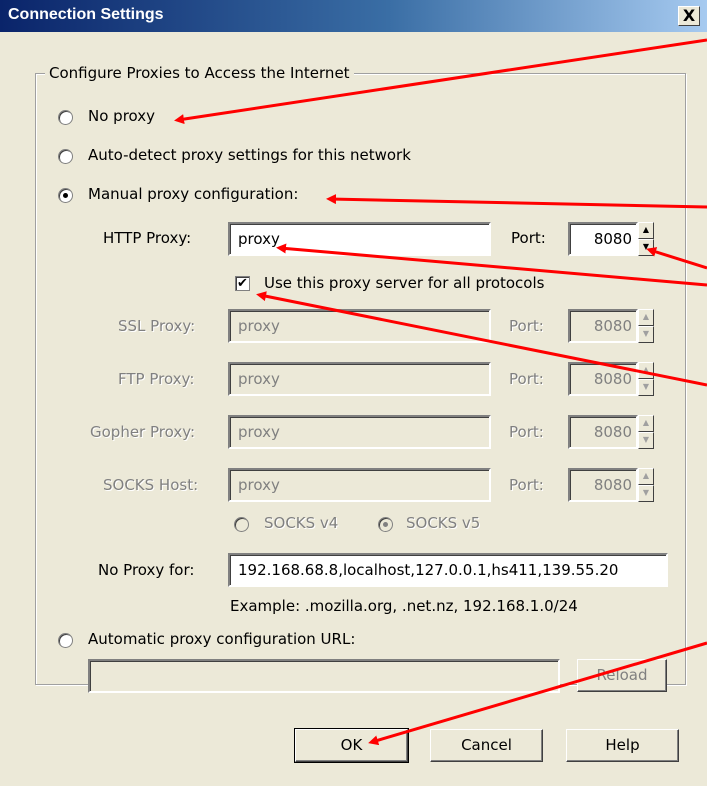 The height and width of the screenshot is (786, 707). I want to click on socks-v5-label: SOCKS v5, so click(443, 523).